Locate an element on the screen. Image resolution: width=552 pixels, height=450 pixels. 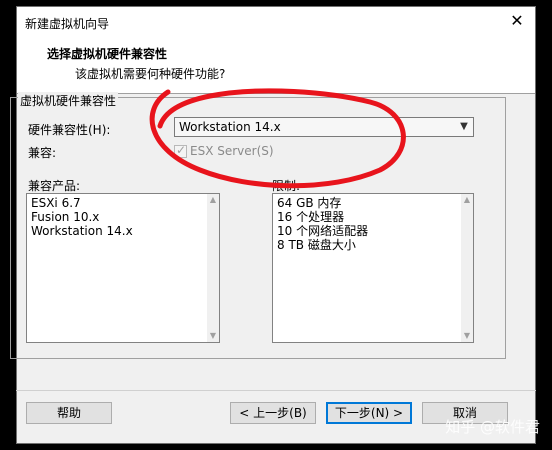
hardware-compat-value: Workstation 14.x is located at coordinates (230, 127).